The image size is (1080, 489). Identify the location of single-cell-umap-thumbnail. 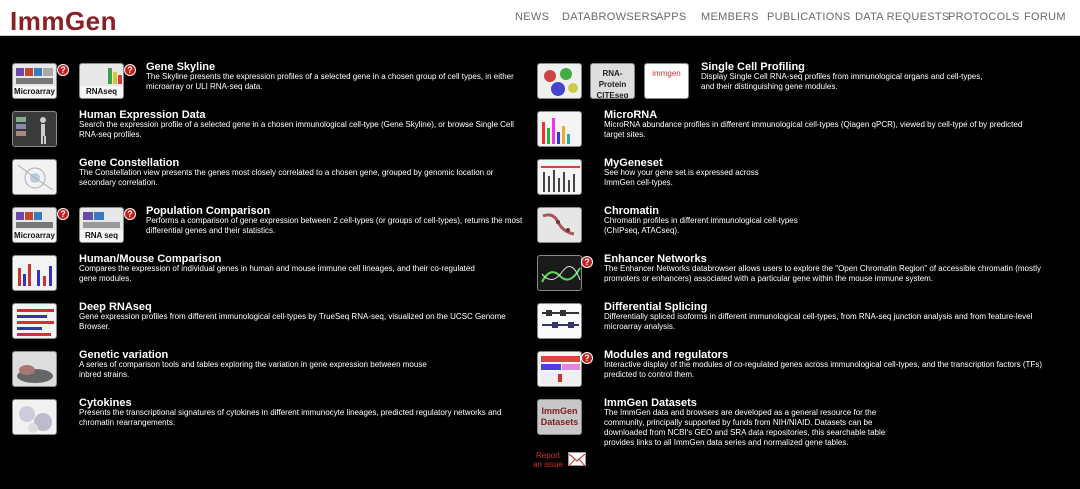
(559, 81).